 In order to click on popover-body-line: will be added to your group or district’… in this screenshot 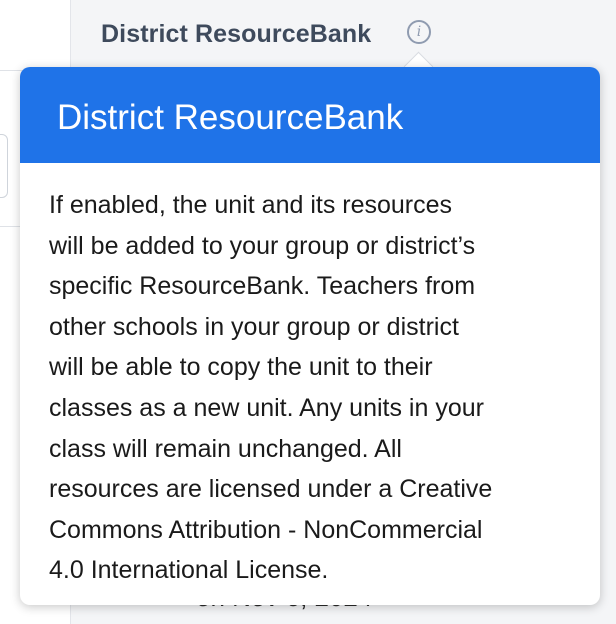, I will do `click(262, 245)`.